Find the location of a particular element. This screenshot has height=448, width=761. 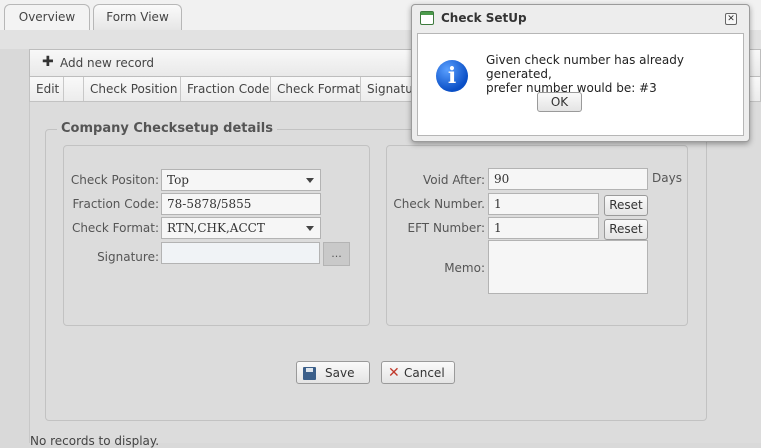

tab-form-view-label: Form View is located at coordinates (137, 17).